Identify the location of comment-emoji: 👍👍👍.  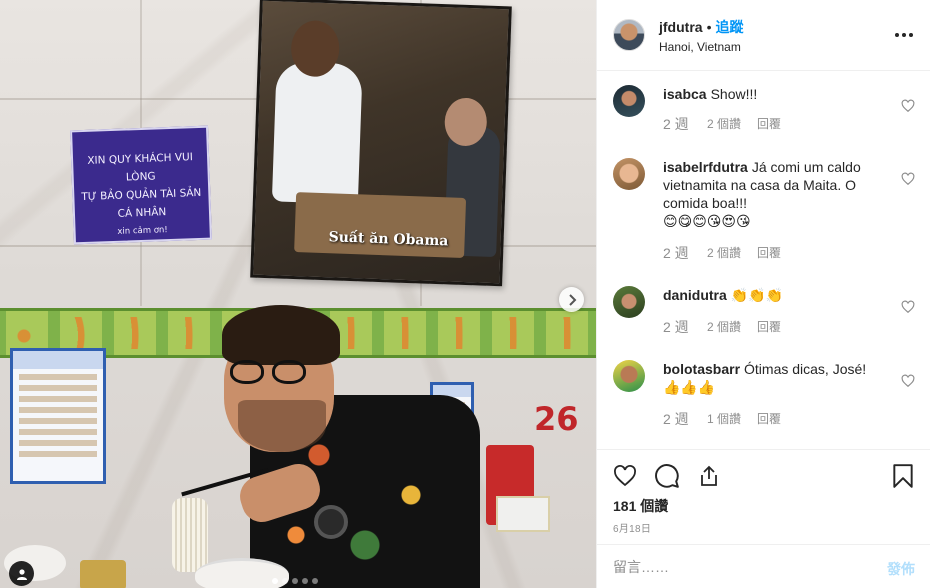
(689, 387).